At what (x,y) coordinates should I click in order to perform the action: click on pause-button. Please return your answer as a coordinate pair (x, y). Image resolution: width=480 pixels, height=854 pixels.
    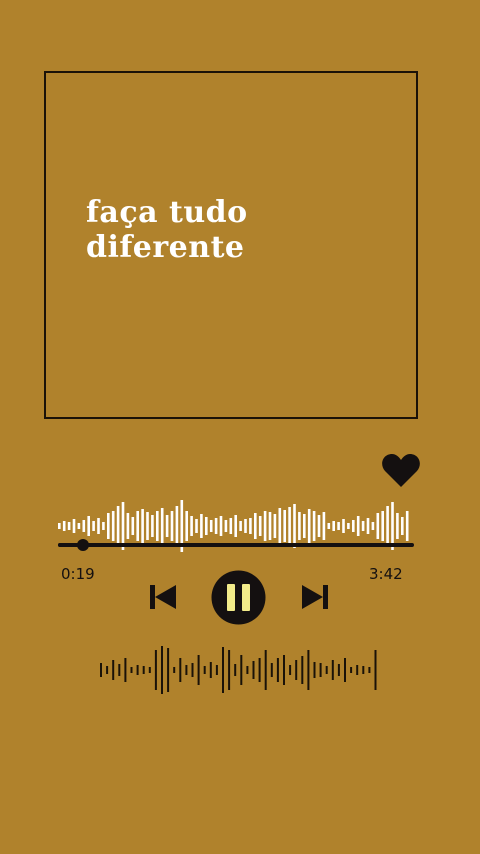
    Looking at the image, I should click on (238, 597).